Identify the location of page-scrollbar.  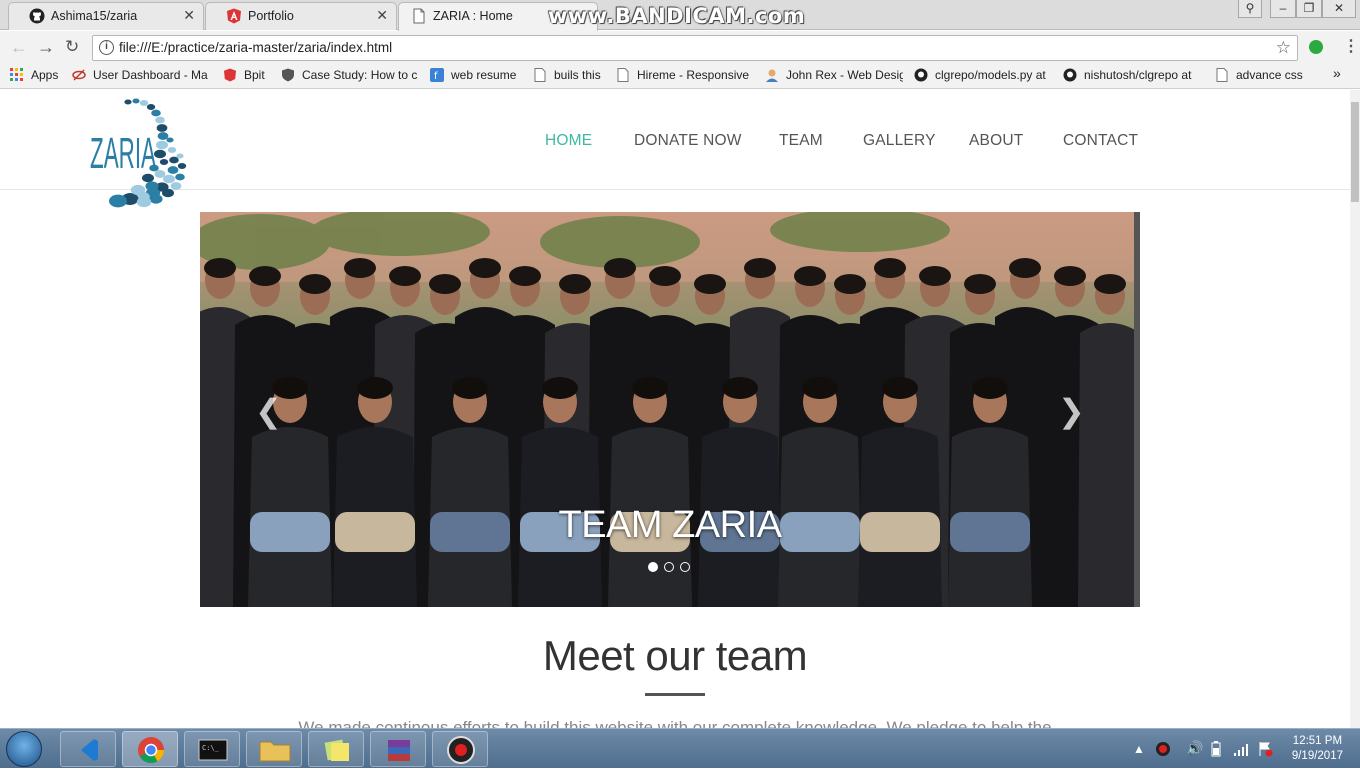
(1355, 409).